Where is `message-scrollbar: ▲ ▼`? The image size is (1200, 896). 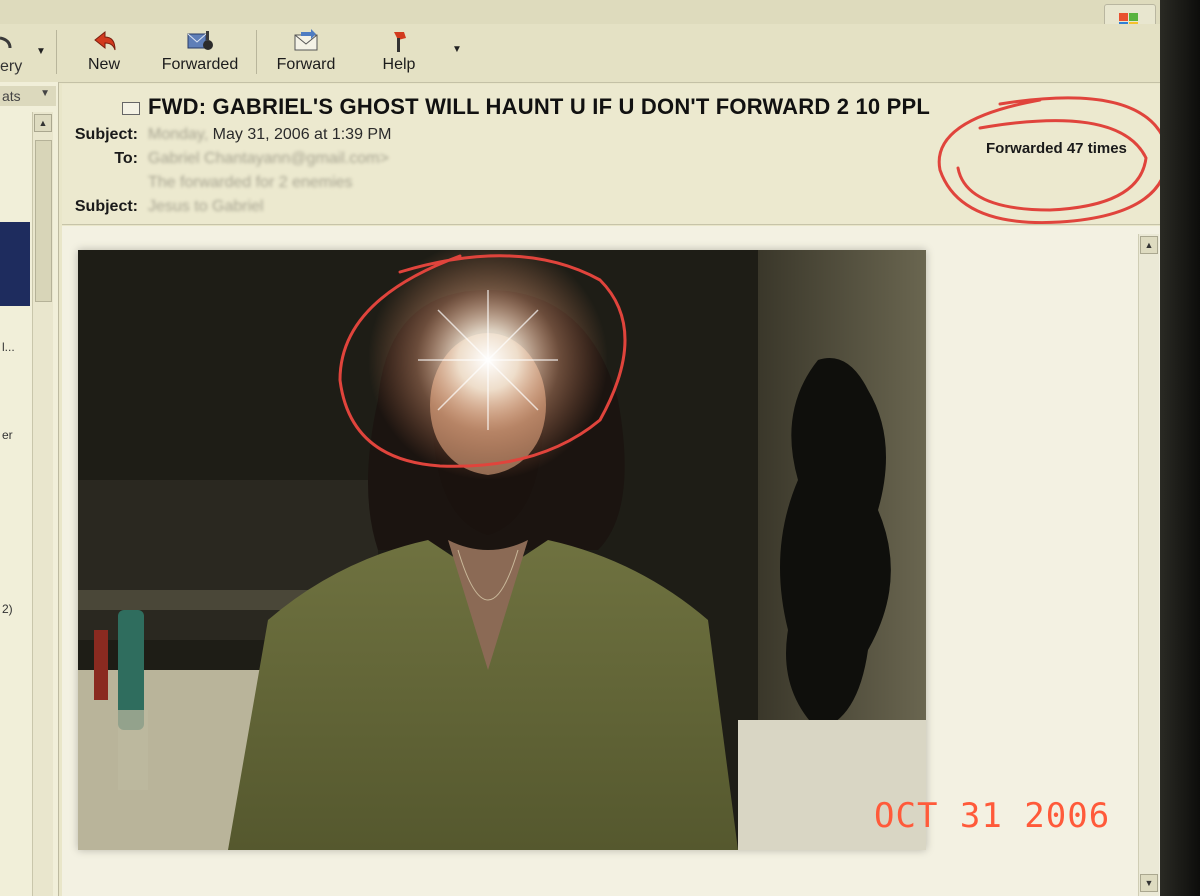
message-scrollbar: ▲ ▼ is located at coordinates (1148, 565).